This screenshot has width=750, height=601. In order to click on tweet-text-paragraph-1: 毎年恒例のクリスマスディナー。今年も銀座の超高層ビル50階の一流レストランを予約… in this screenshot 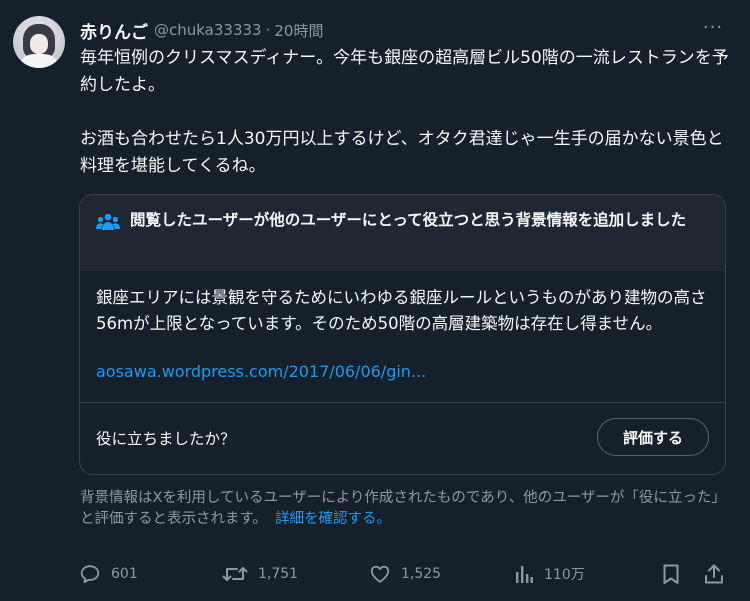, I will do `click(404, 71)`.